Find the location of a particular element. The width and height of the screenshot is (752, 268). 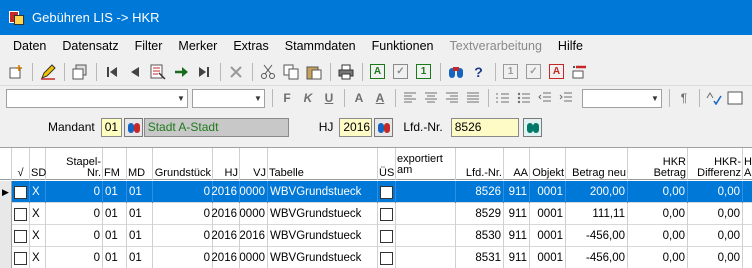

hj-search-binoculars-icon is located at coordinates (384, 127).